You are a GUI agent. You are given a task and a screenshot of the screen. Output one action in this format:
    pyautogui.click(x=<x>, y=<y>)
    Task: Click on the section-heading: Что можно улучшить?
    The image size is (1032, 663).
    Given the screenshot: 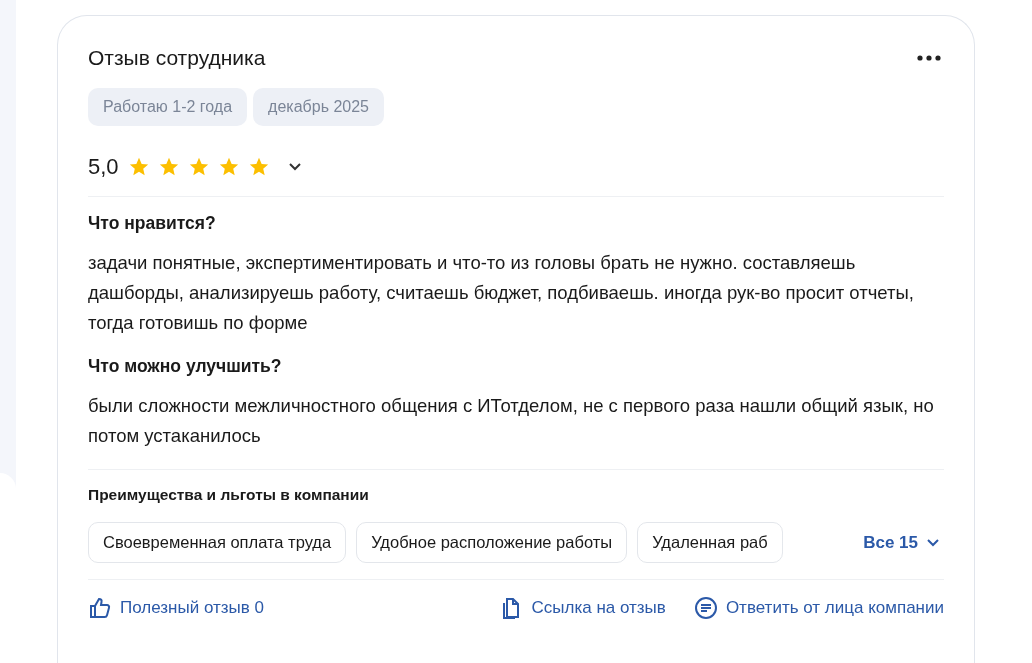 What is the action you would take?
    pyautogui.click(x=185, y=366)
    